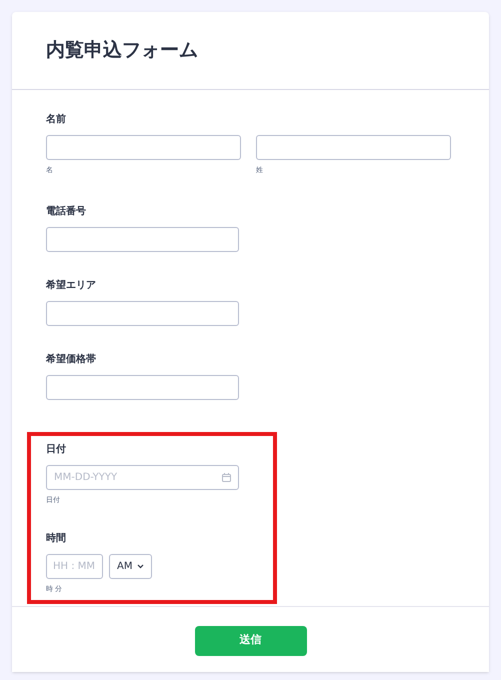 Image resolution: width=501 pixels, height=680 pixels. I want to click on period-dropdown: AM, so click(130, 566).